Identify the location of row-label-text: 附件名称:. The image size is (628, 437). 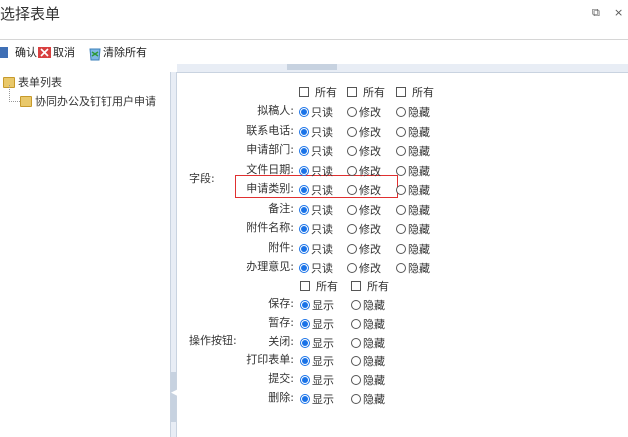
(270, 227).